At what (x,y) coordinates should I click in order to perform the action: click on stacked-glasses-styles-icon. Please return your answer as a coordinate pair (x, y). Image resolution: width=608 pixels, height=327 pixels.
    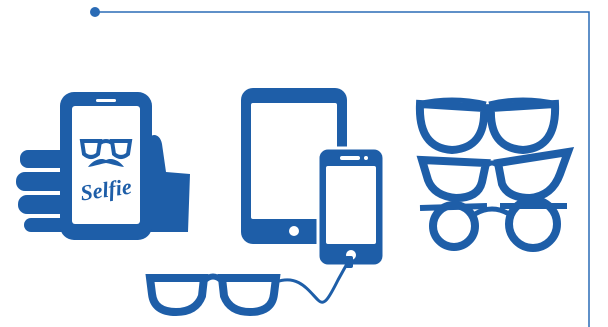
    Looking at the image, I should click on (495, 174).